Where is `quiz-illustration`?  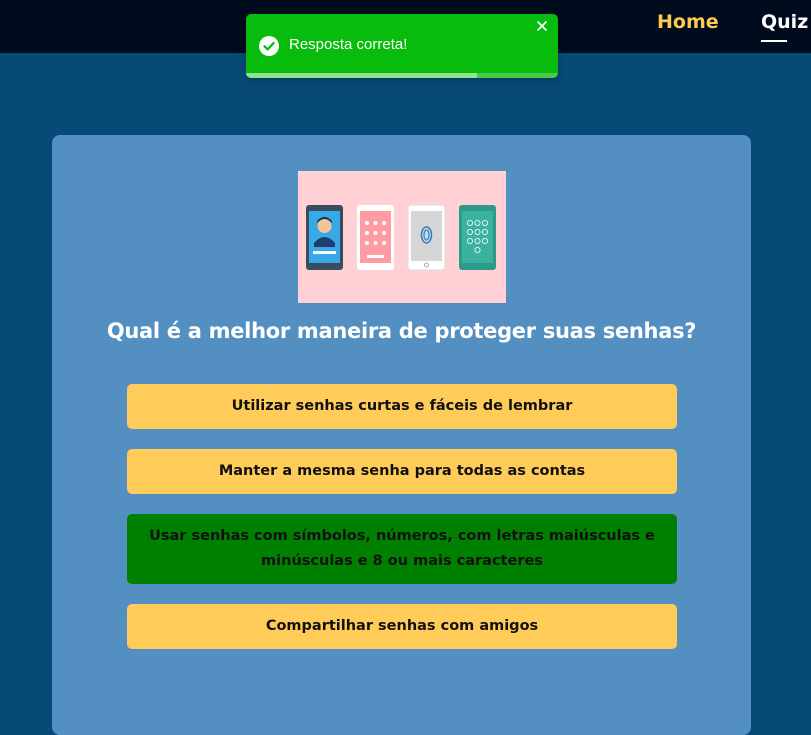
quiz-illustration is located at coordinates (402, 237).